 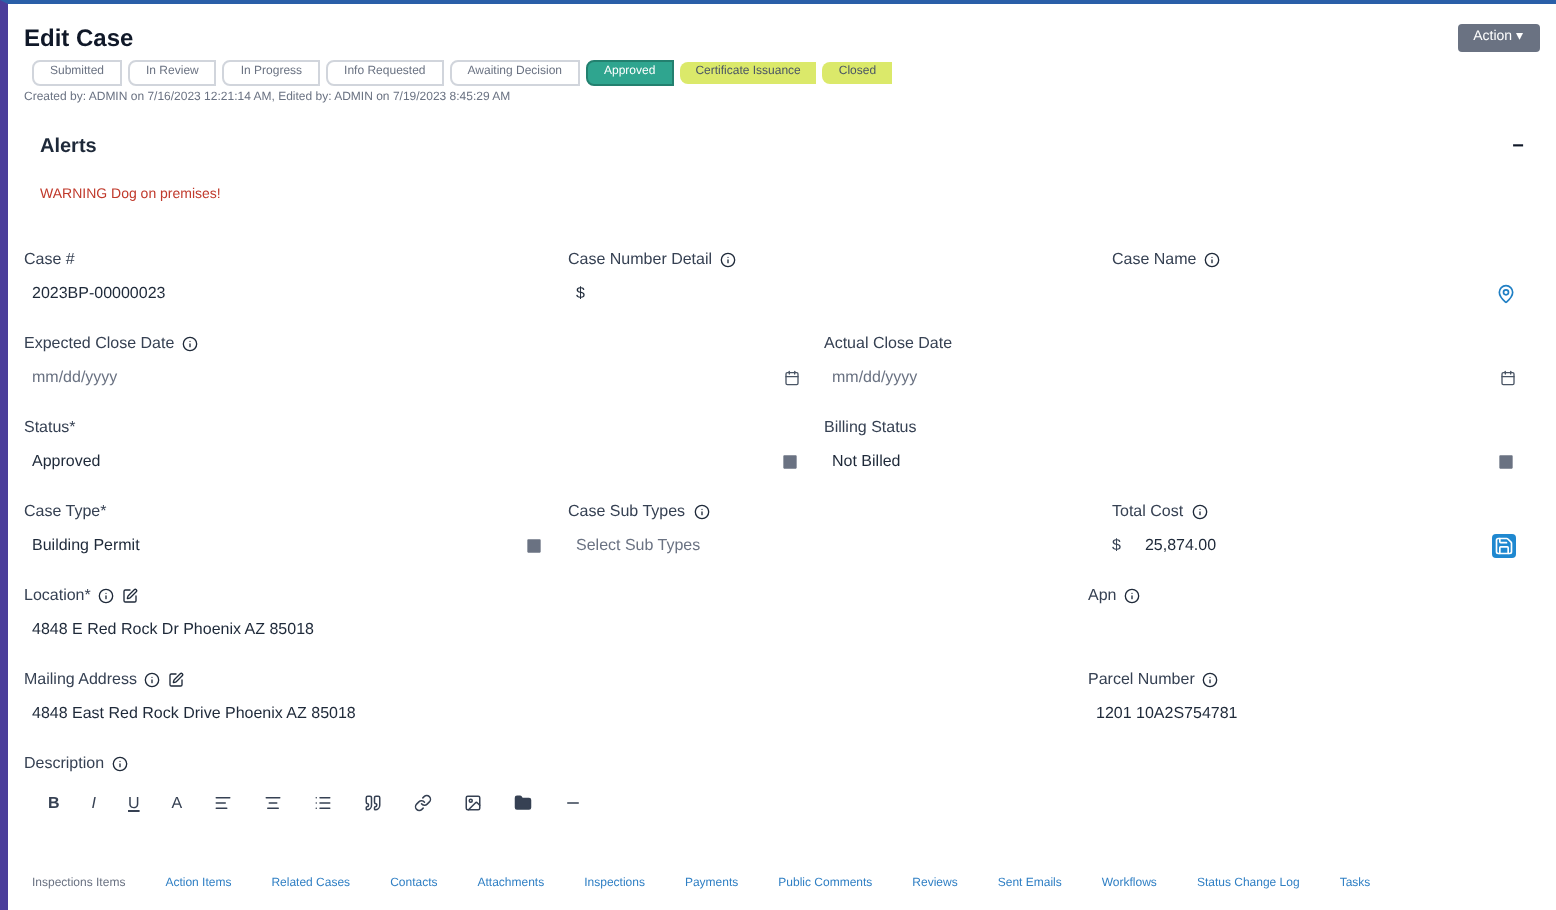 What do you see at coordinates (1148, 511) in the screenshot?
I see `field-label: Total Cost` at bounding box center [1148, 511].